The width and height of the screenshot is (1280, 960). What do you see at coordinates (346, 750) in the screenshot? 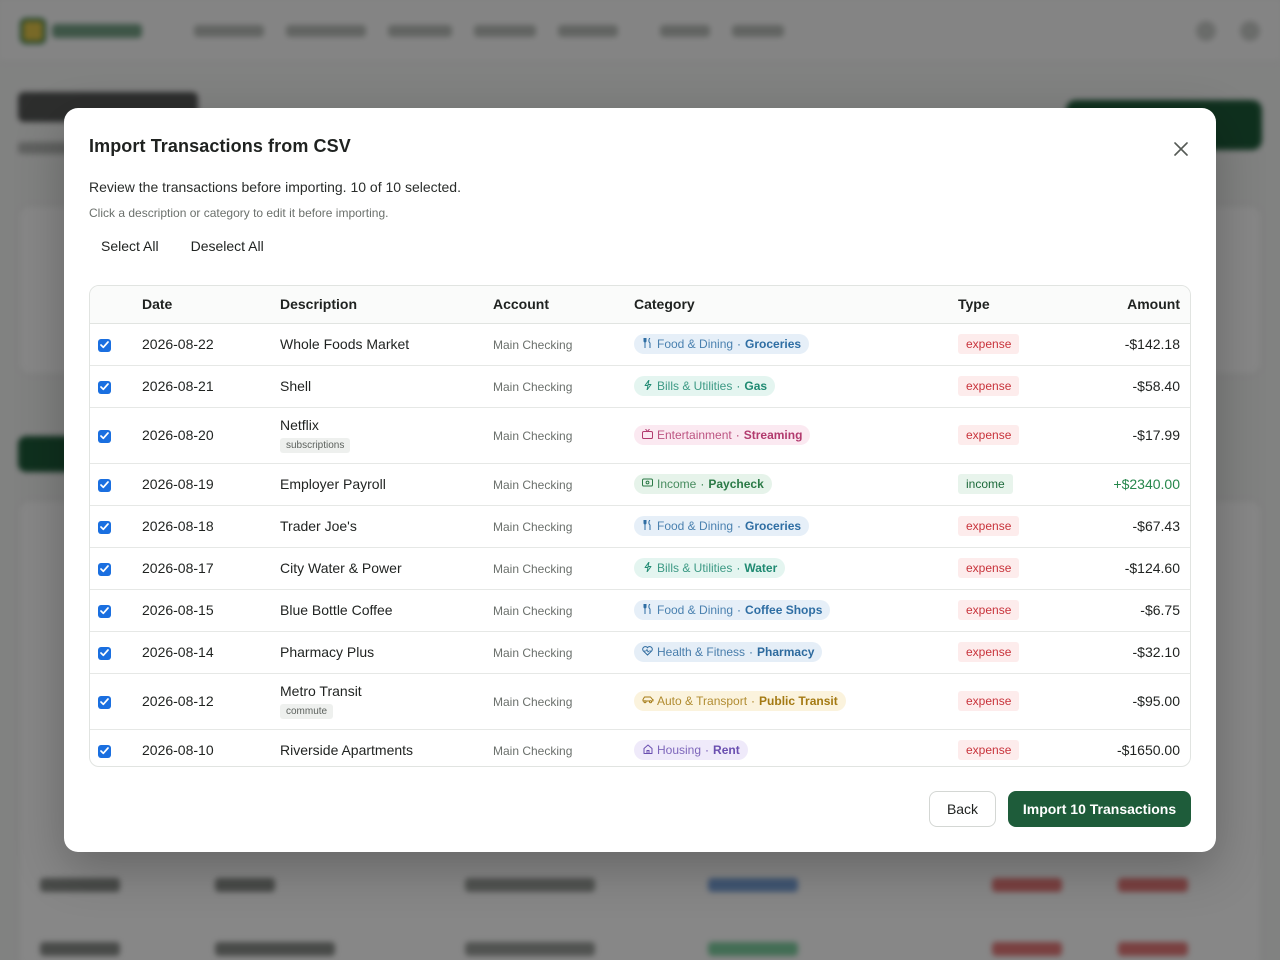
I see `row-description: Riverside Apartments` at bounding box center [346, 750].